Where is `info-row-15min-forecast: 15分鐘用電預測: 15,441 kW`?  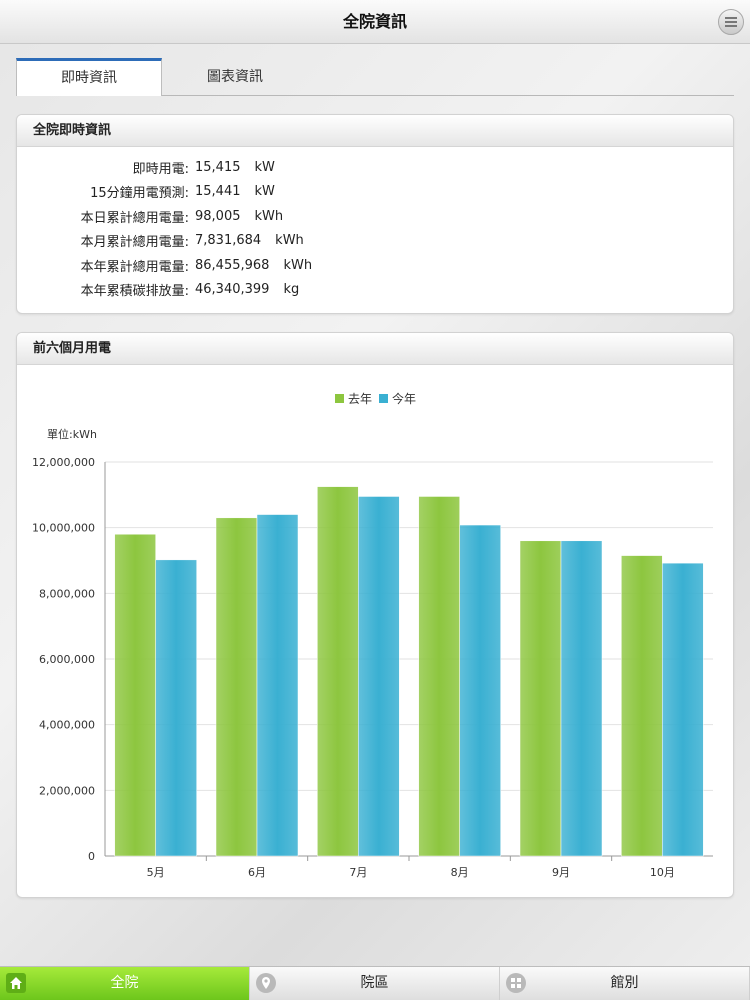 info-row-15min-forecast: 15分鐘用電預測: 15,441 kW is located at coordinates (375, 192).